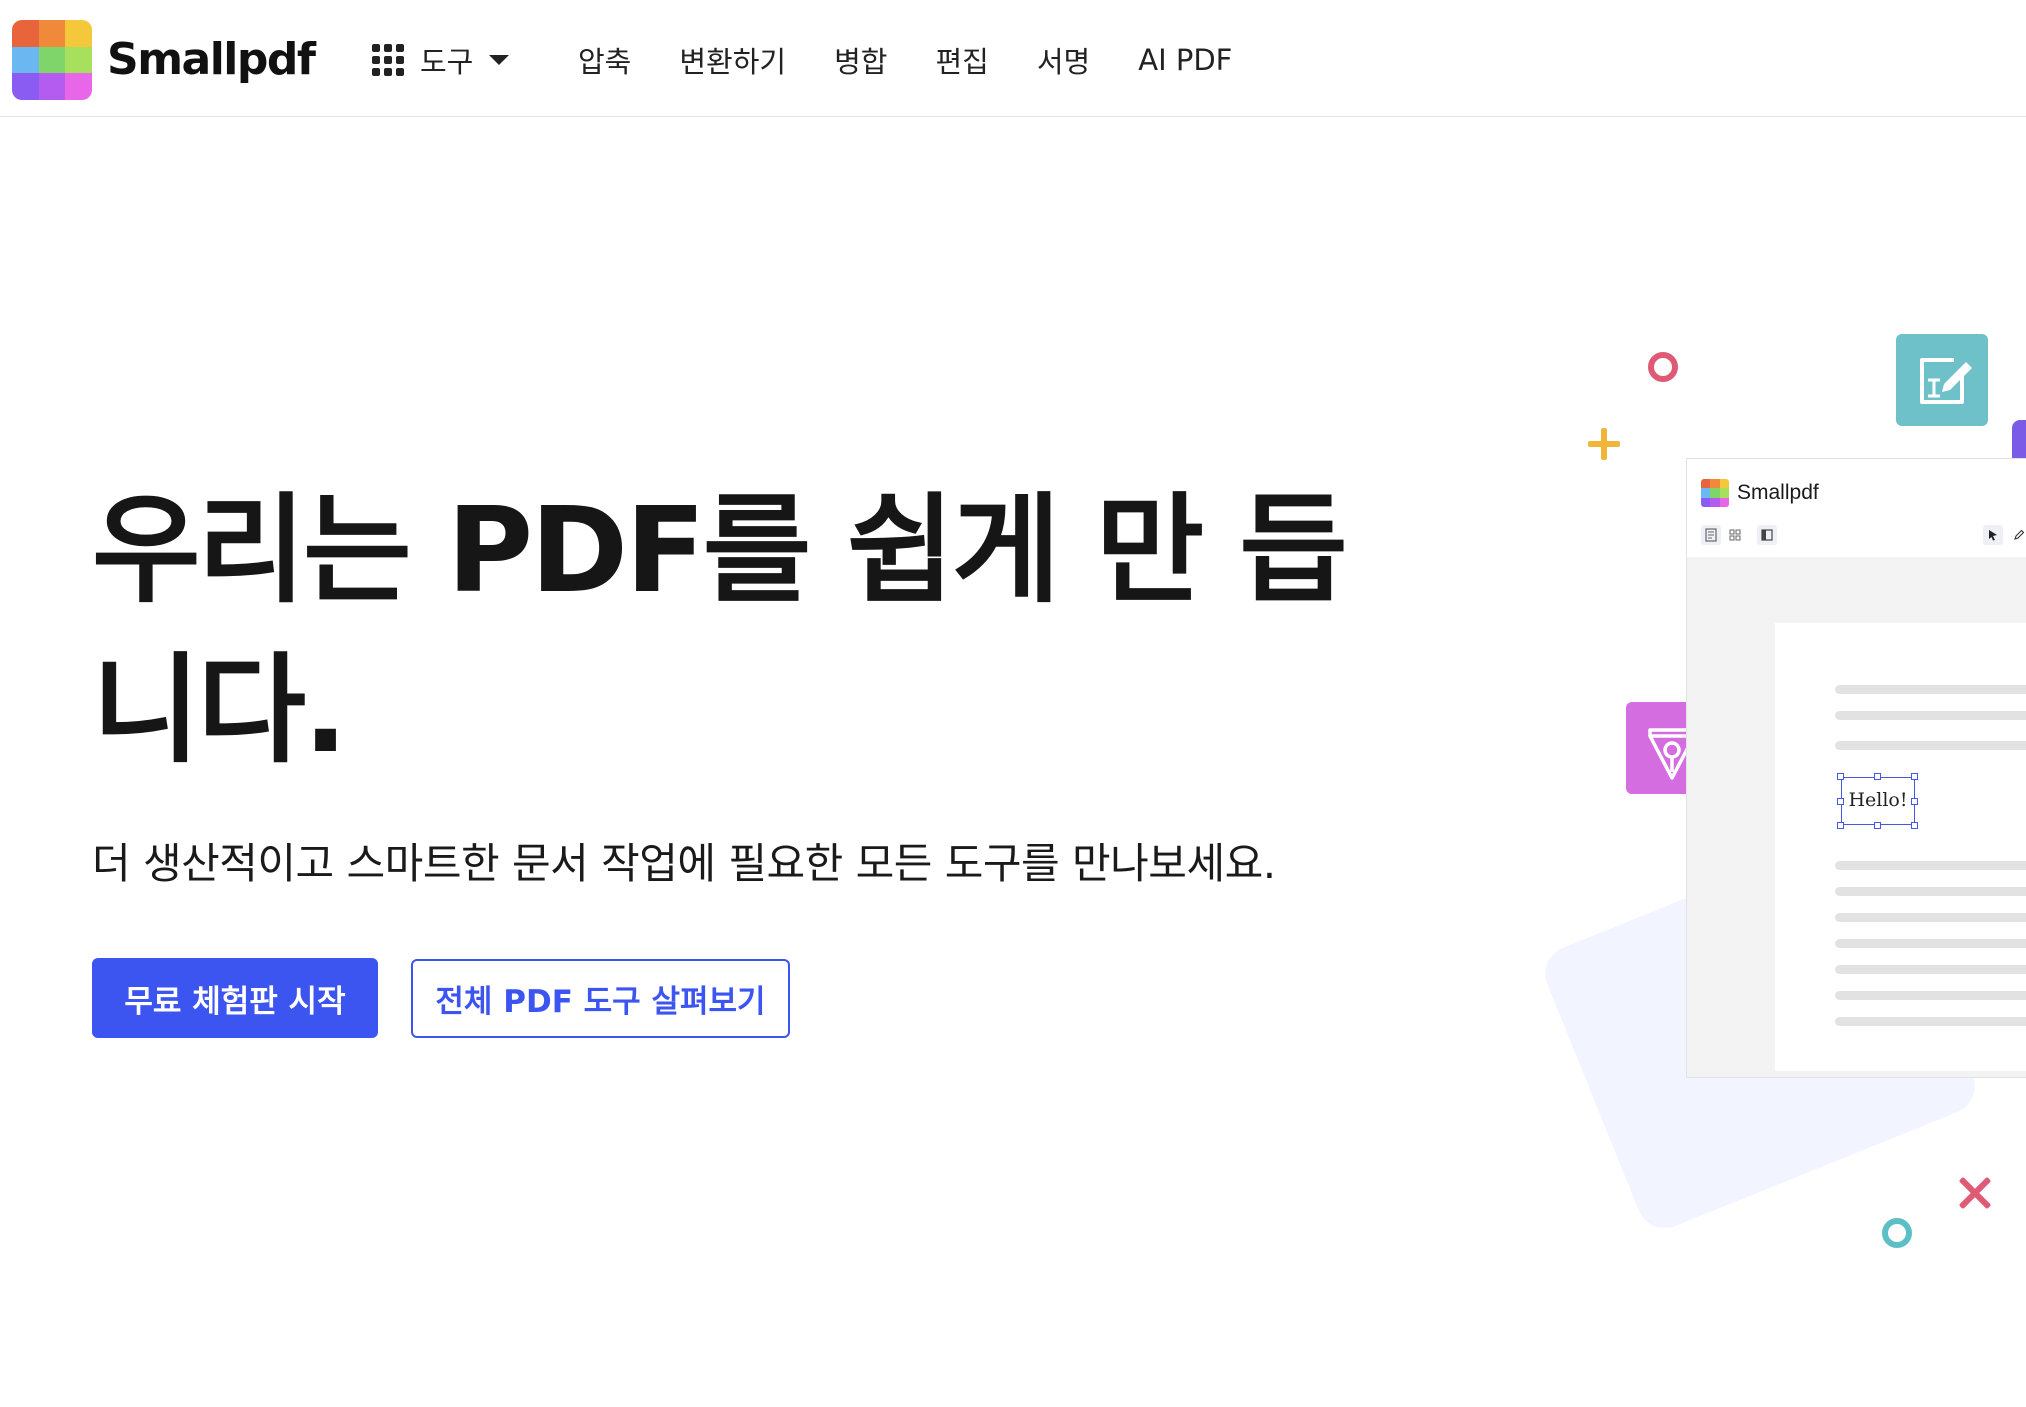 Image resolution: width=2026 pixels, height=1407 pixels. Describe the element at coordinates (732, 60) in the screenshot. I see `nav-link-convert: 변환하기` at that location.